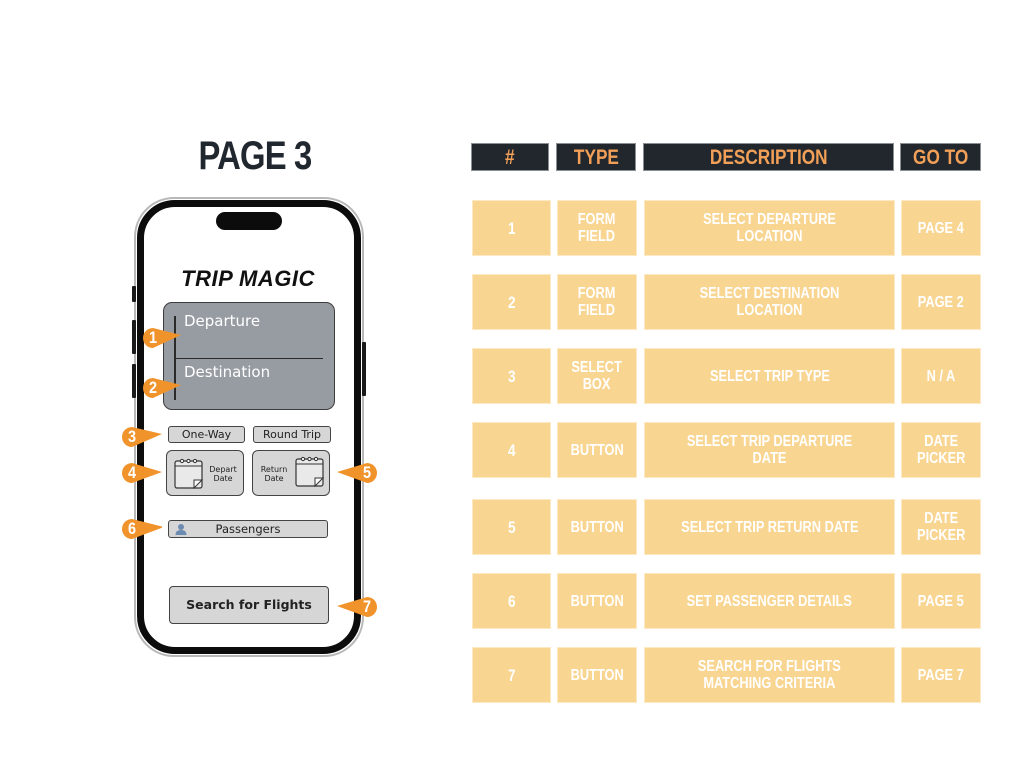 The image size is (1024, 768). I want to click on callout-marker-1: 1, so click(163, 338).